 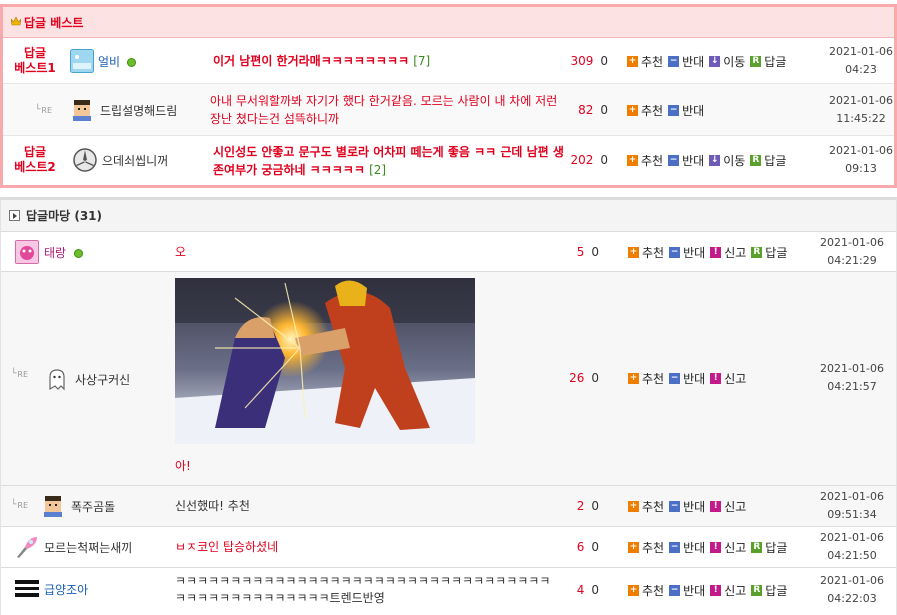 I want to click on best-replies-title: 답글 베스트, so click(x=54, y=22).